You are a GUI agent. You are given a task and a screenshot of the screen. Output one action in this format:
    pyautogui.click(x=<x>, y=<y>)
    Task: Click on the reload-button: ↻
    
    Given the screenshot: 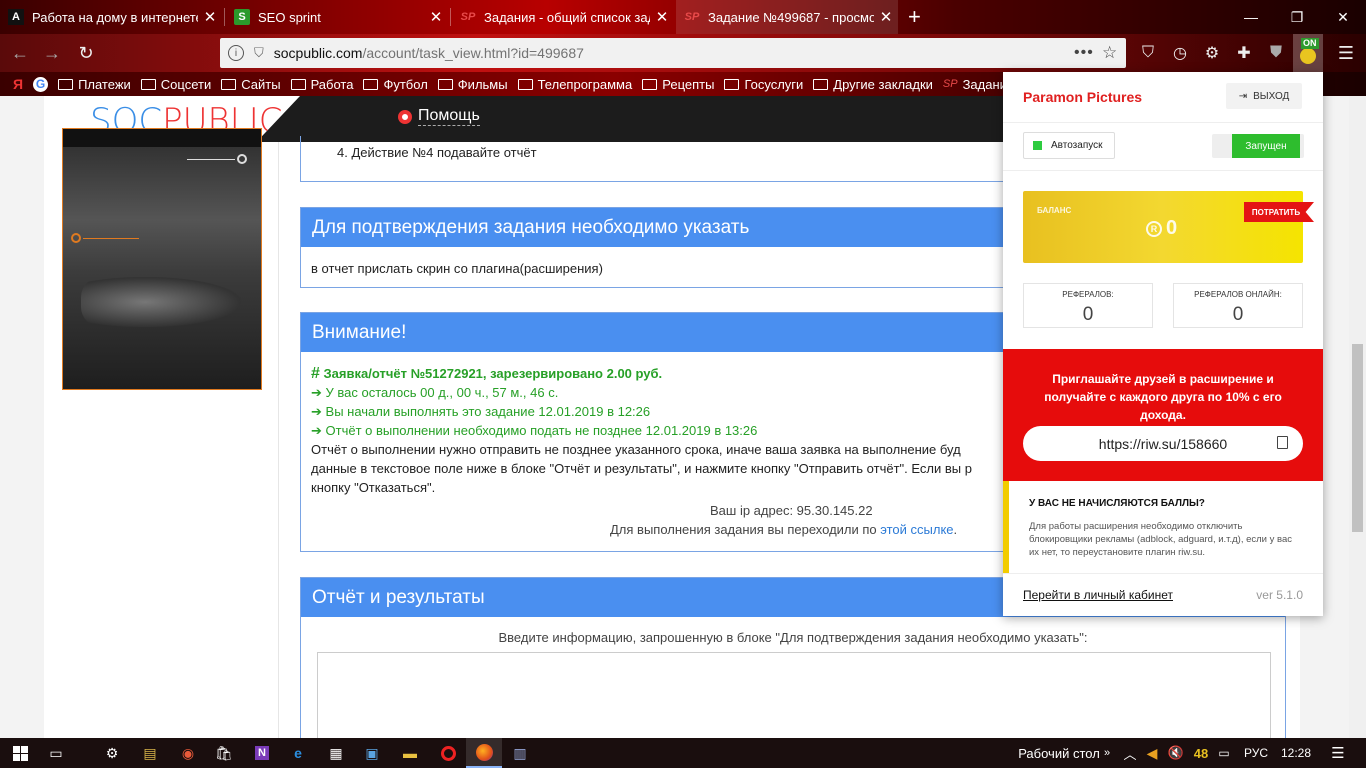 What is the action you would take?
    pyautogui.click(x=86, y=53)
    